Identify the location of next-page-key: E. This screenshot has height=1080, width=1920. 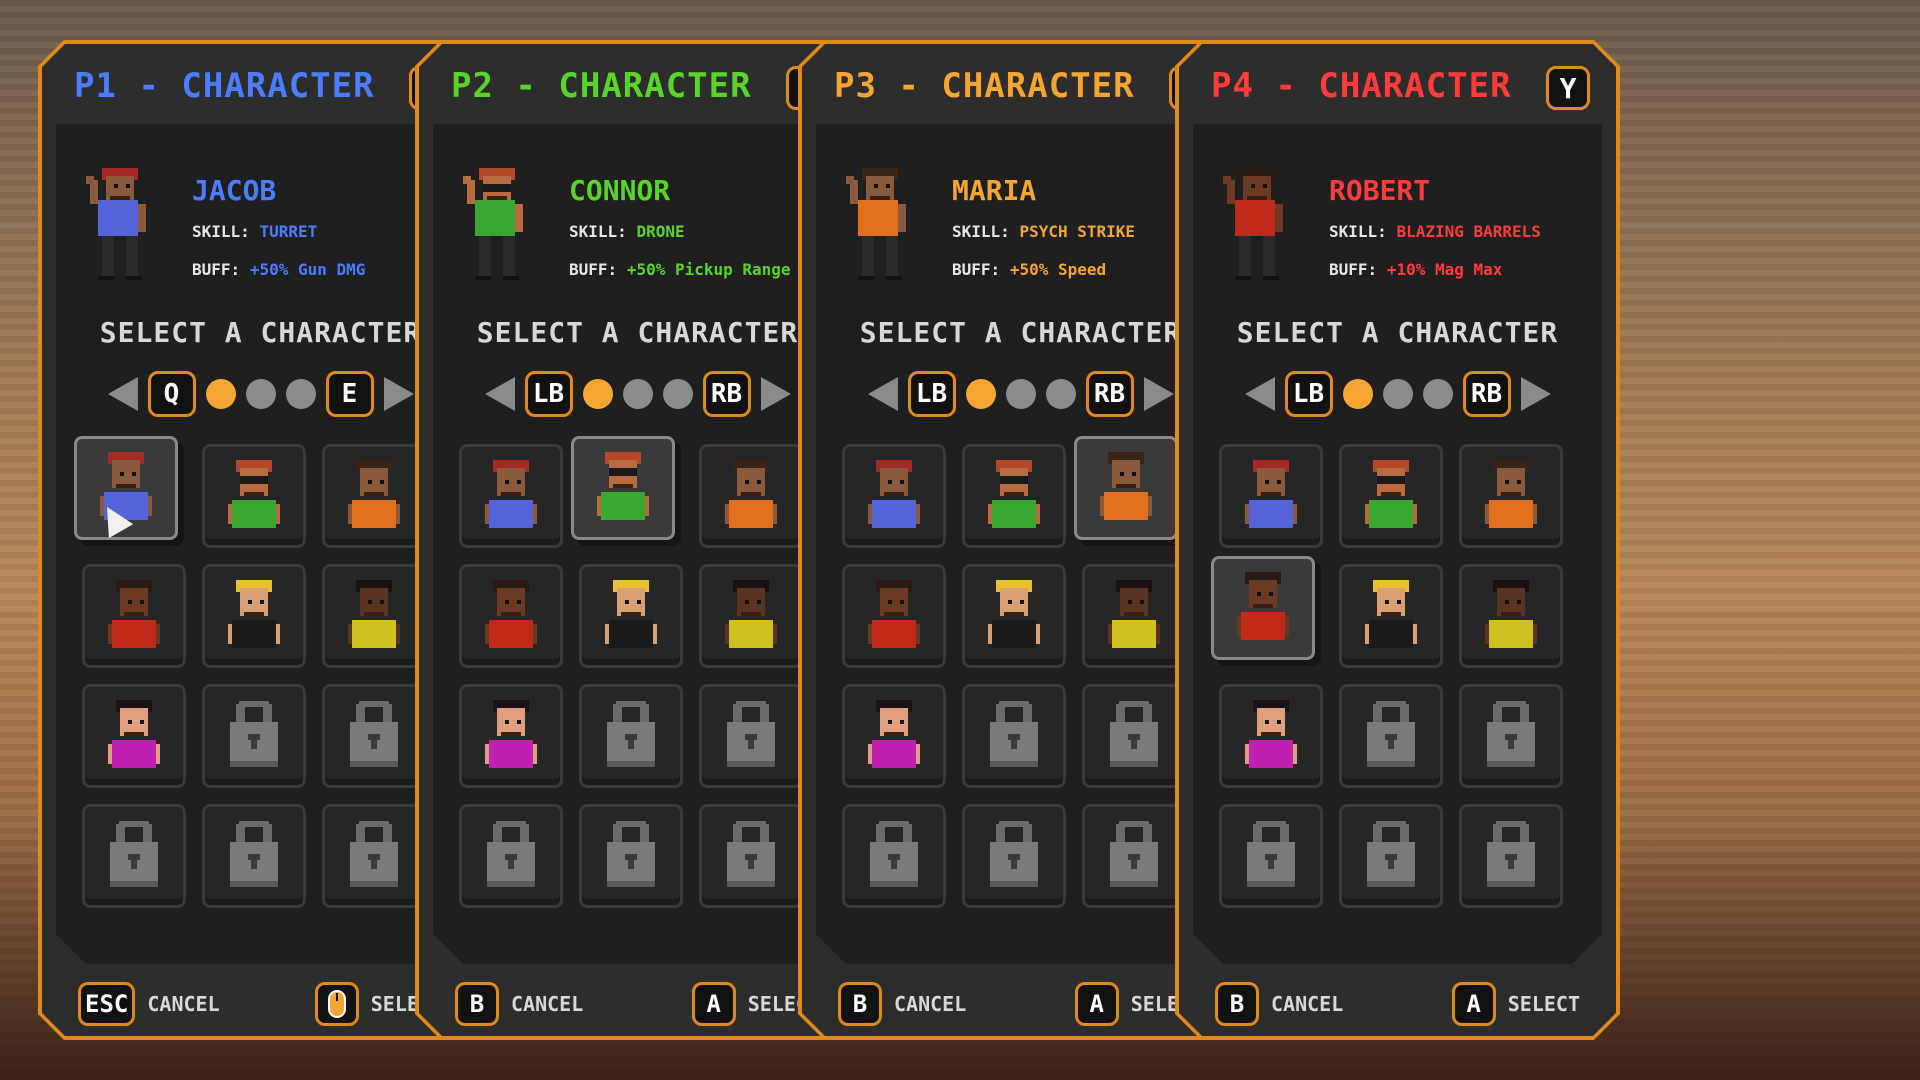
(350, 394).